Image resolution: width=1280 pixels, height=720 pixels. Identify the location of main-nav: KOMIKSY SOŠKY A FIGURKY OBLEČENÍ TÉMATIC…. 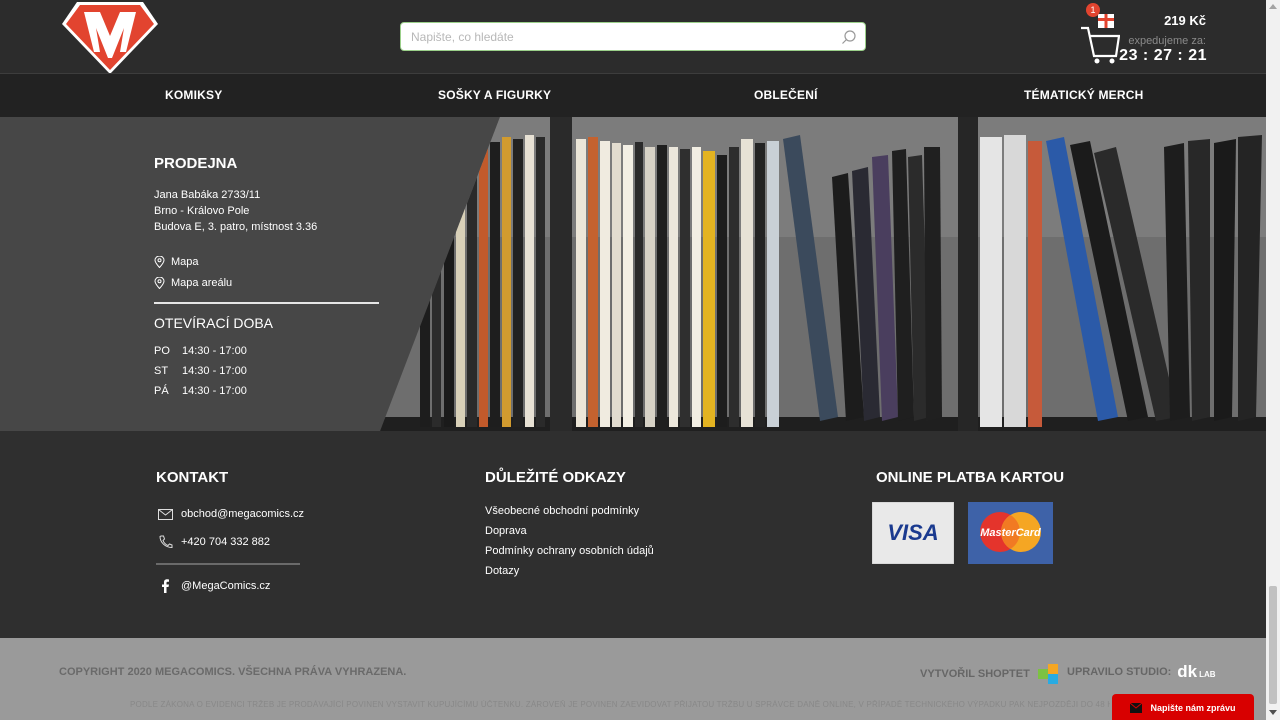
(633, 95).